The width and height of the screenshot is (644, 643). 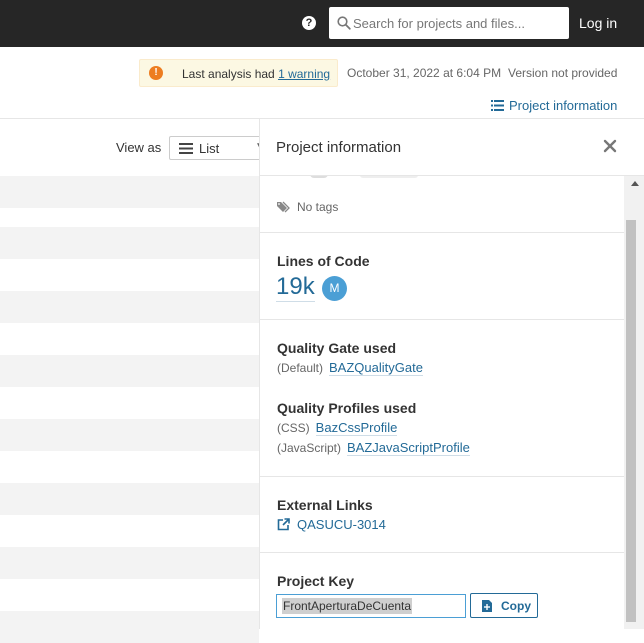 I want to click on search-box, so click(x=449, y=23).